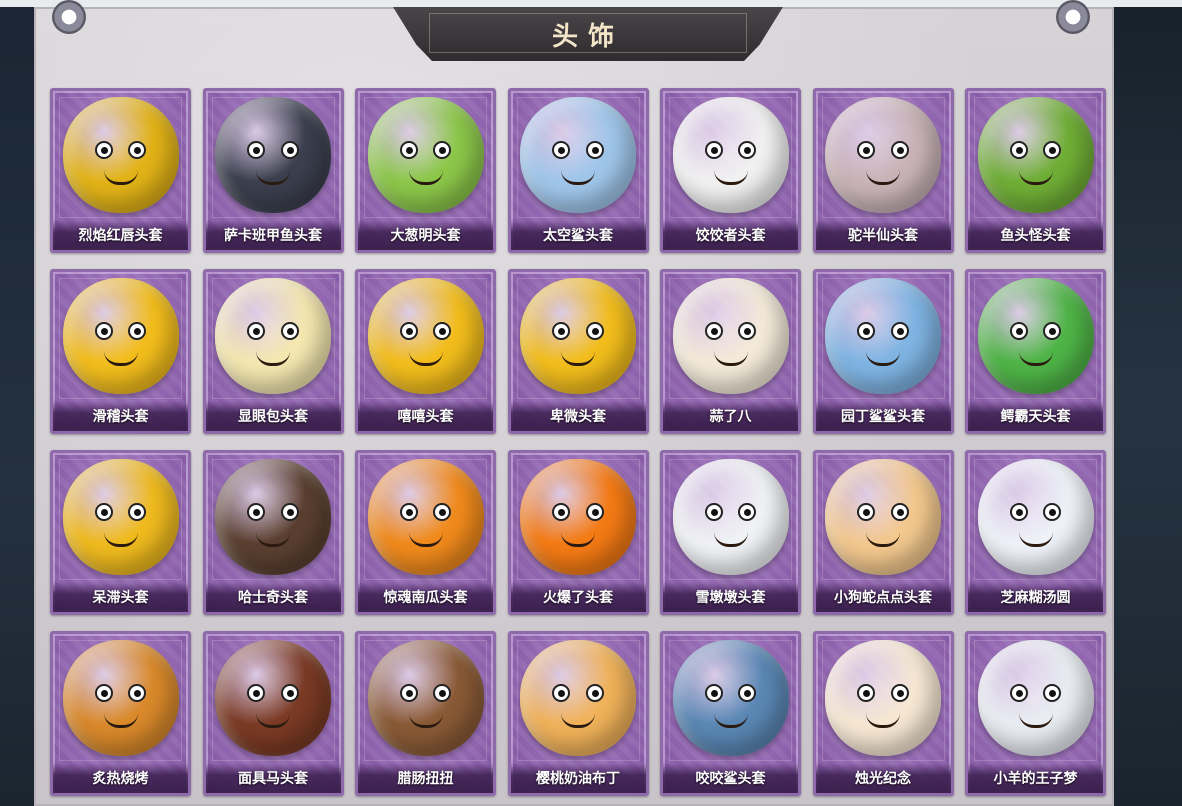  I want to click on card-label: 卑微头套, so click(578, 417).